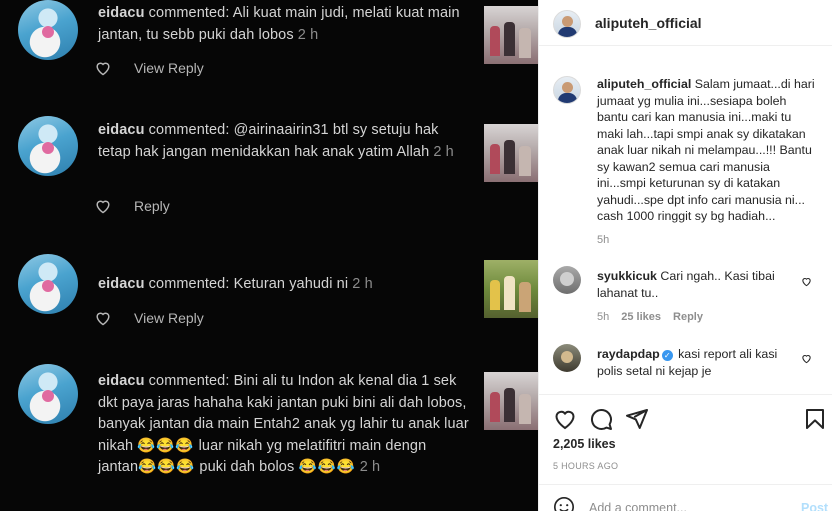 The height and width of the screenshot is (511, 832). Describe the element at coordinates (567, 24) in the screenshot. I see `author-avatar` at that location.